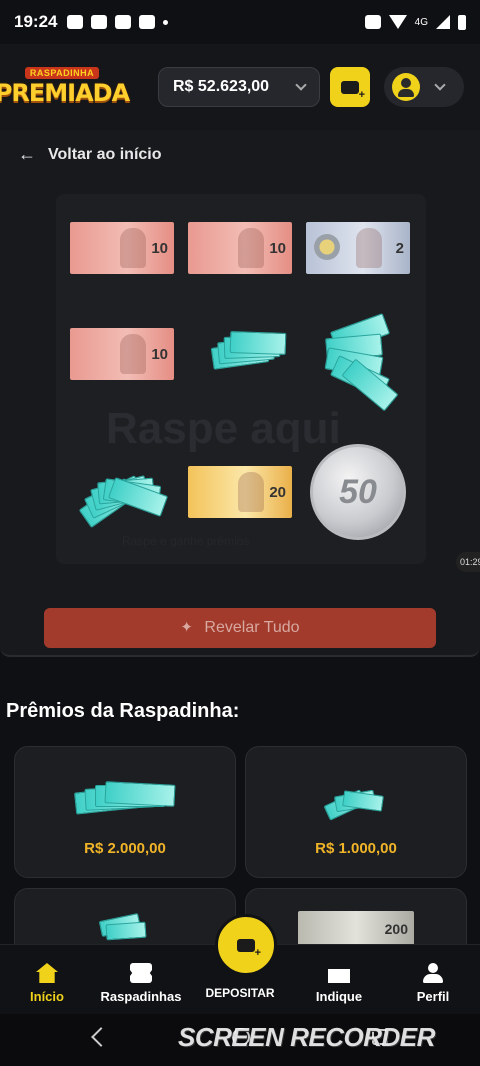 This screenshot has height=1066, width=480. I want to click on home-icon, so click(47, 973).